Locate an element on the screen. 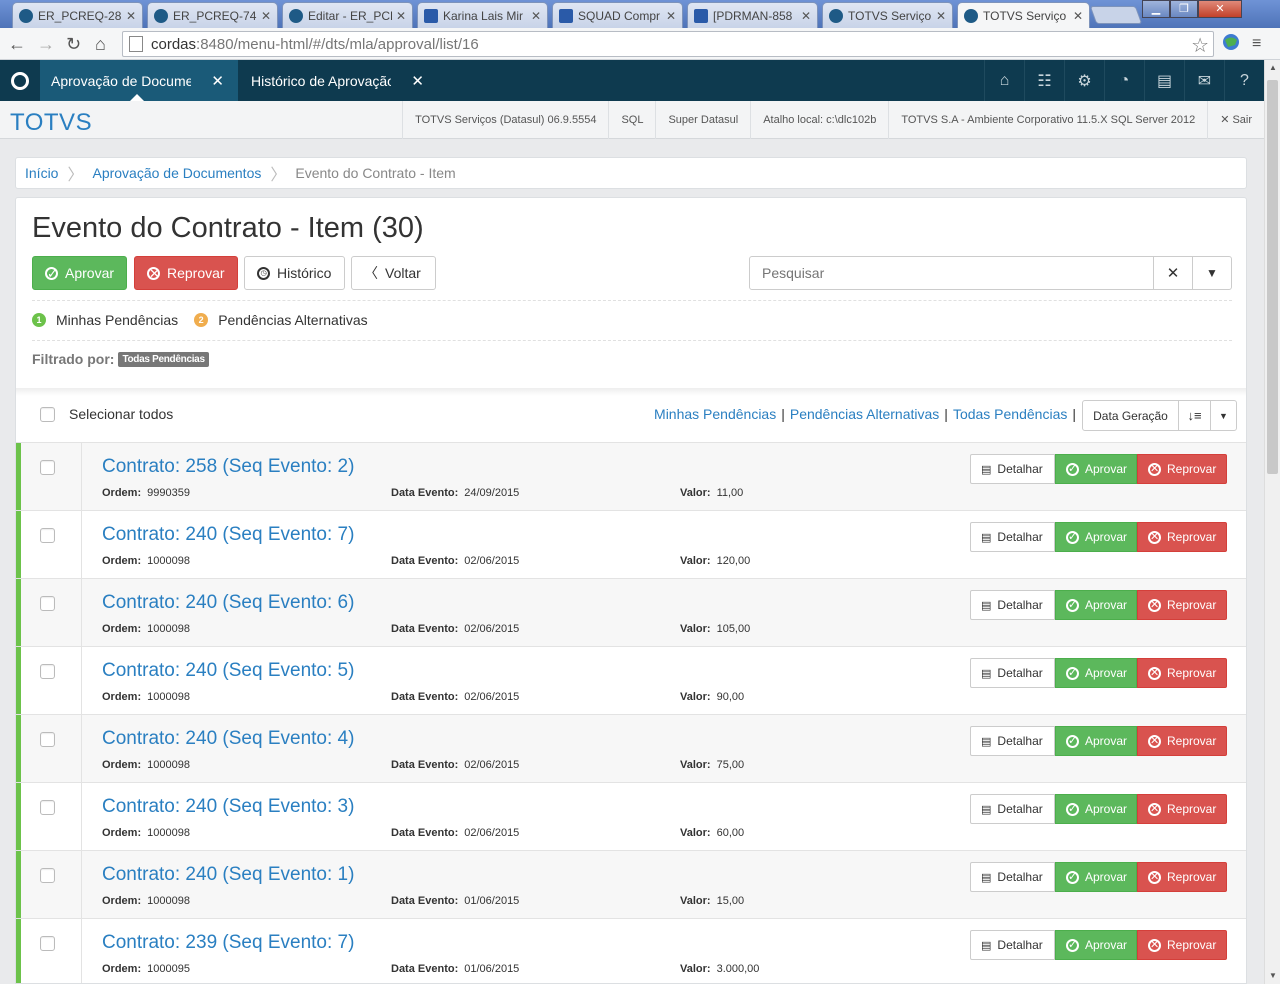  sort-direction-icon: ↓≡ is located at coordinates (1195, 415).